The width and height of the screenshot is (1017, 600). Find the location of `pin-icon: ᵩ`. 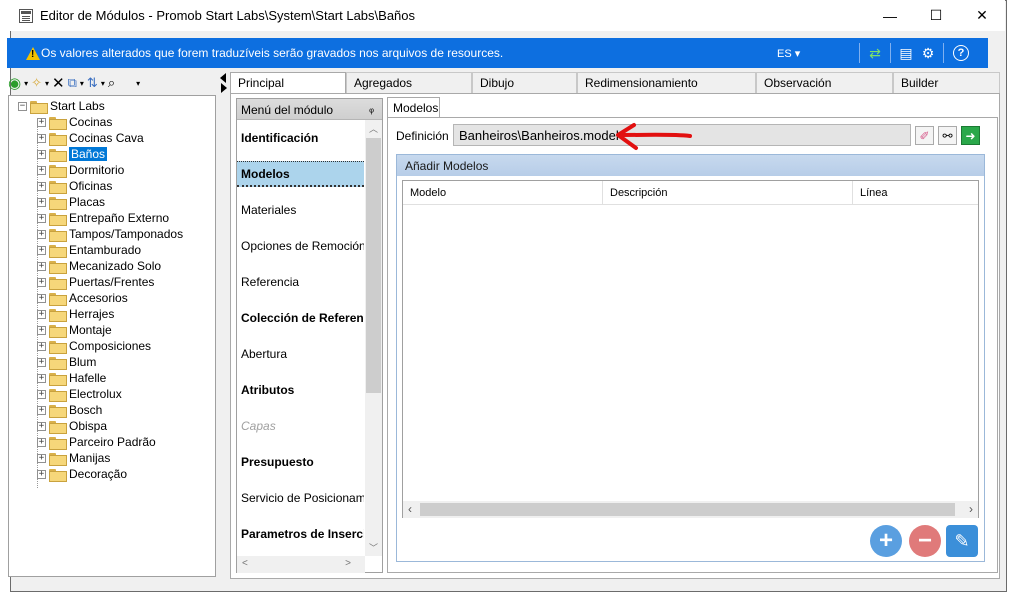

pin-icon: ᵩ is located at coordinates (371, 109).